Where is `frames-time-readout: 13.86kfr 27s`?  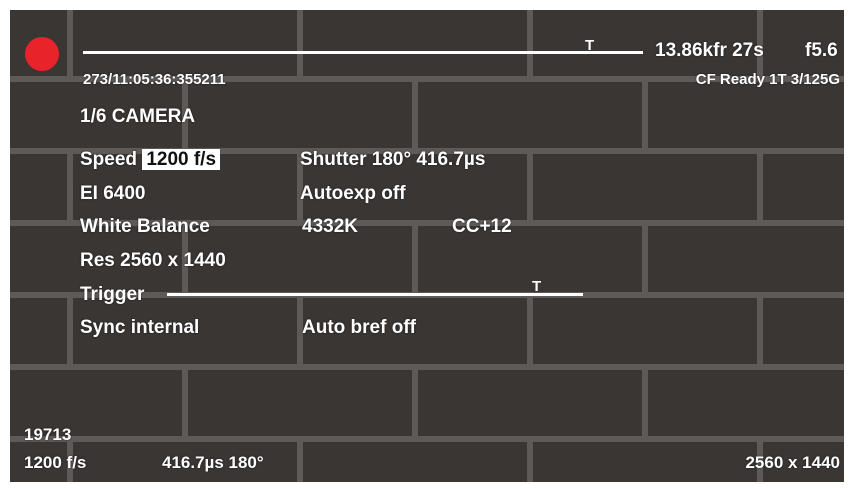
frames-time-readout: 13.86kfr 27s is located at coordinates (709, 50).